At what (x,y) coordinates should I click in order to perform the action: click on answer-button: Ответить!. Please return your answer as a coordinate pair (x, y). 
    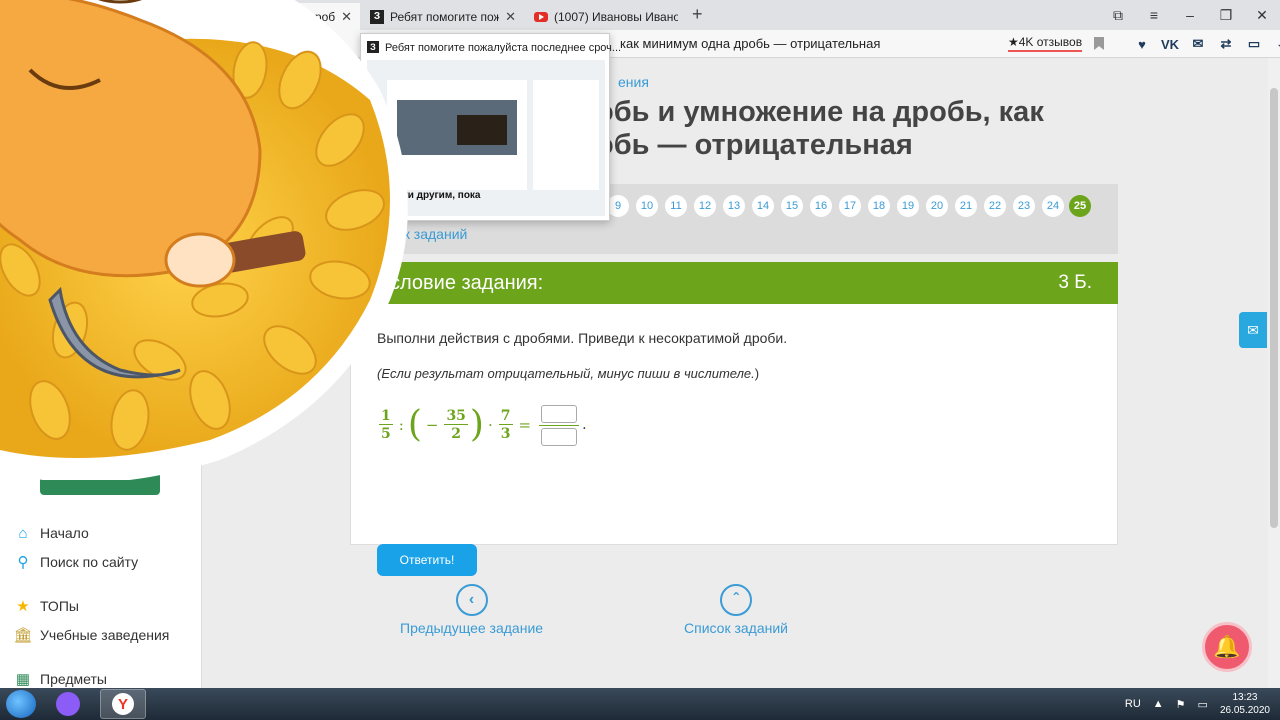
    Looking at the image, I should click on (427, 560).